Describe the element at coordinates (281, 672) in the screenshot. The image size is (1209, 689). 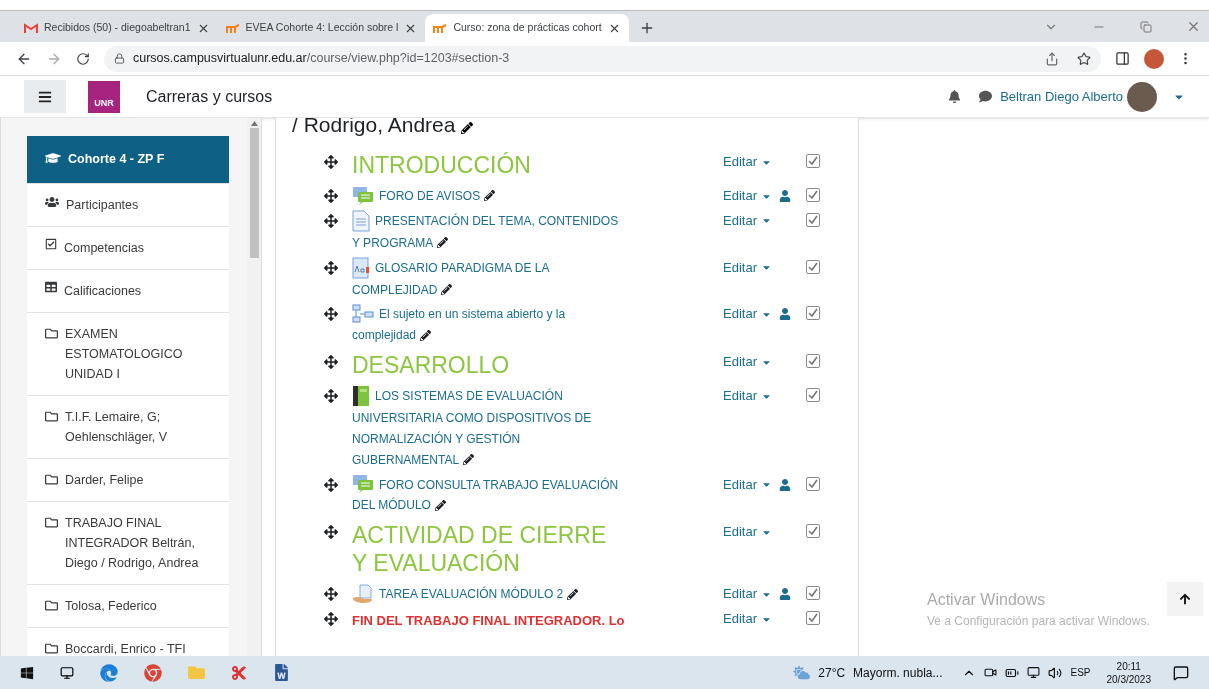
I see `word-icon` at that location.